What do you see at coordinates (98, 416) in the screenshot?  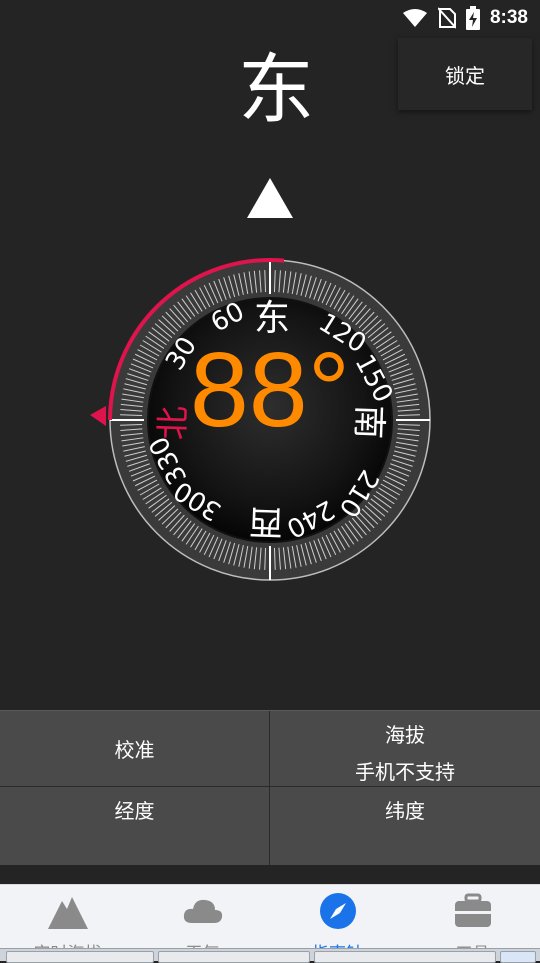 I see `north-marker-icon` at bounding box center [98, 416].